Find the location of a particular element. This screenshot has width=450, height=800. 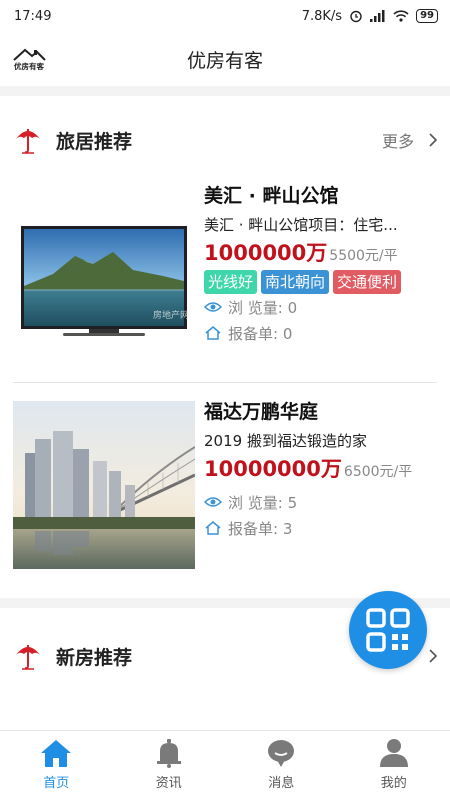

alarm-icon is located at coordinates (356, 16).